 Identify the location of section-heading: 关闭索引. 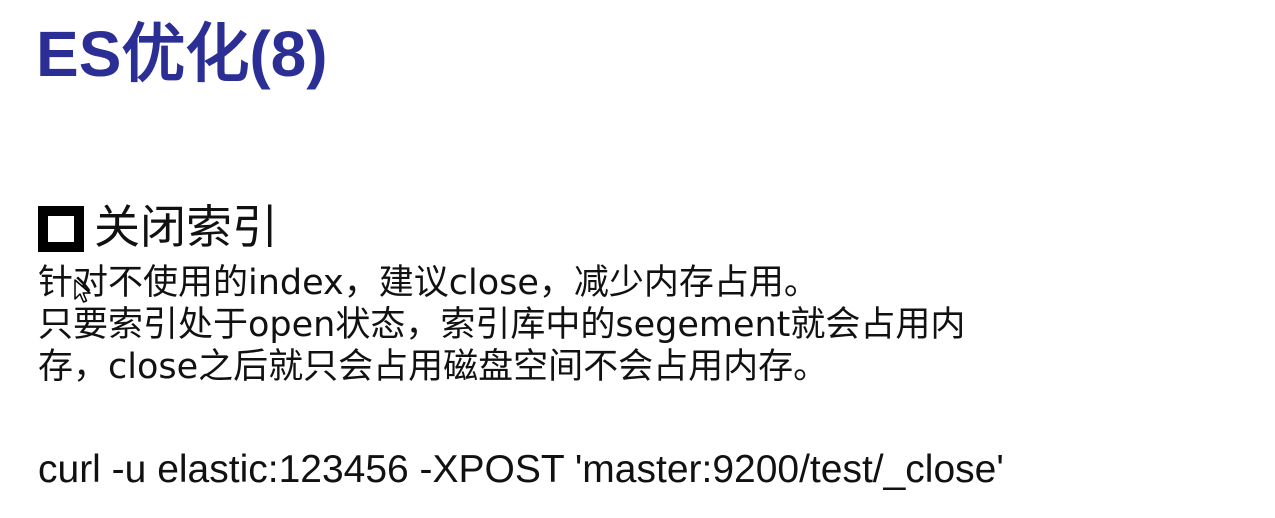
(158, 227).